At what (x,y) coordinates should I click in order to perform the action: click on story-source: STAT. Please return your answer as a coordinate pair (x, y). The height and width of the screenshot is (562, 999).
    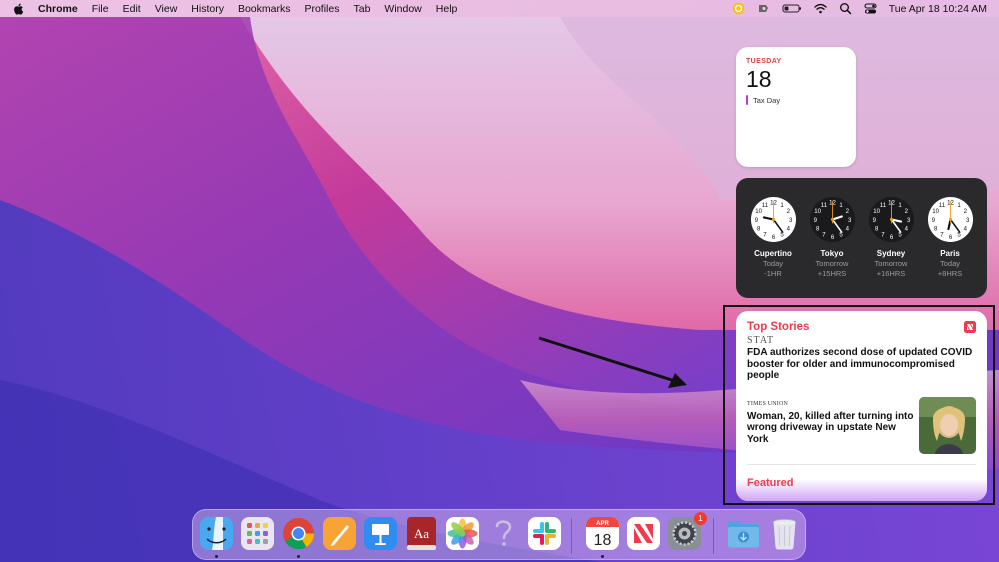
    Looking at the image, I should click on (761, 340).